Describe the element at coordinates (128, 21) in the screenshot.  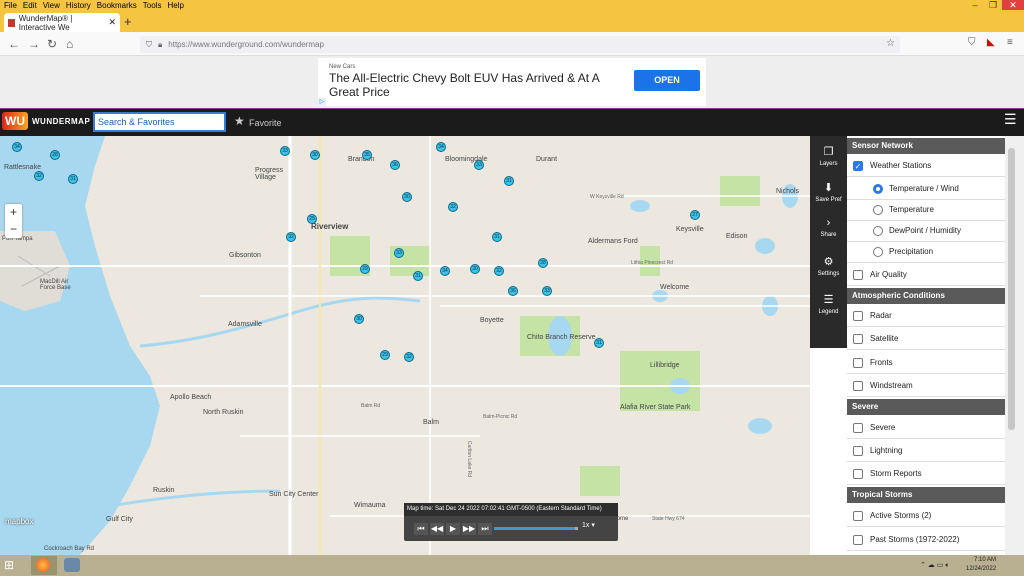
I see `new-tab-icon: +` at that location.